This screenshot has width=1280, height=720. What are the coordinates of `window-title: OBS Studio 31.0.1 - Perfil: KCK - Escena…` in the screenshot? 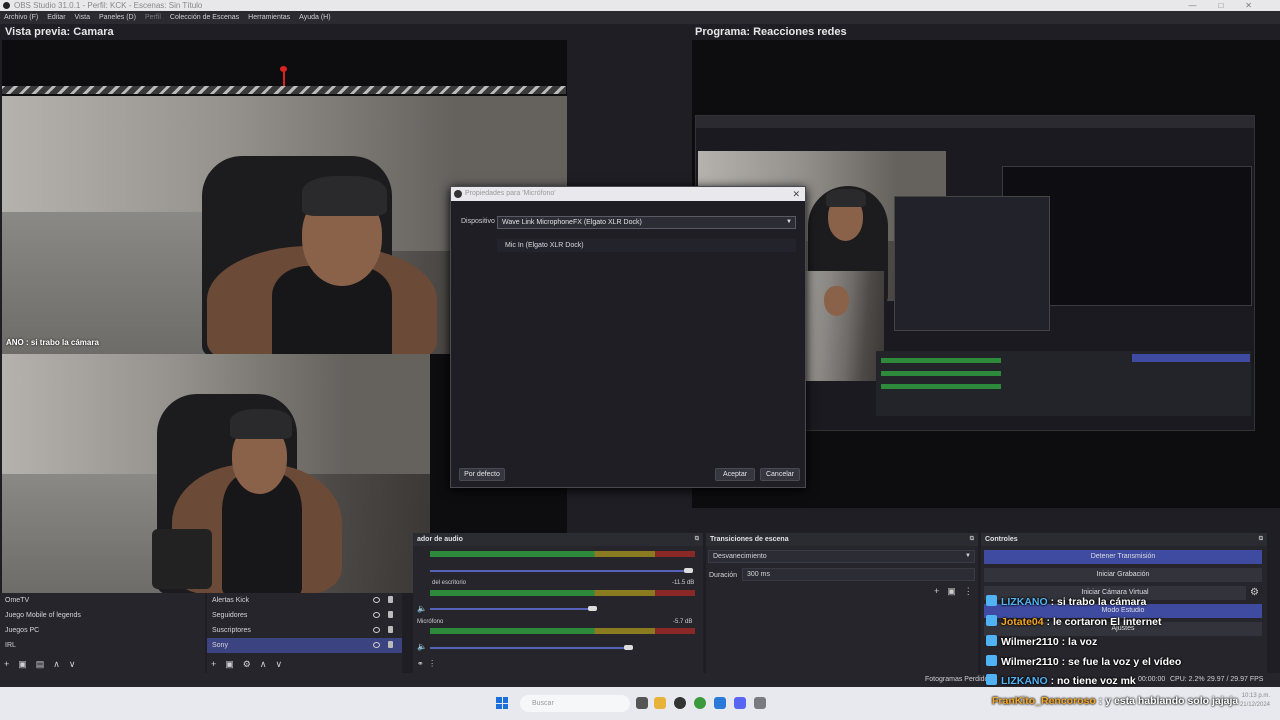 It's located at (108, 5).